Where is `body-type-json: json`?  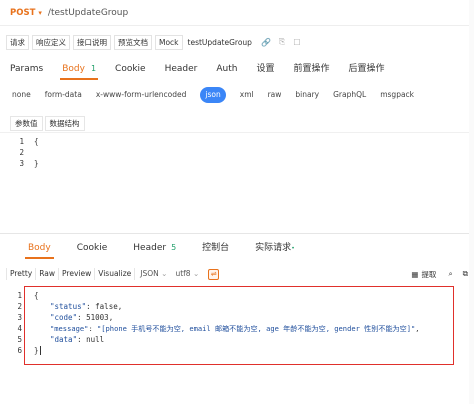
body-type-json: json is located at coordinates (213, 95).